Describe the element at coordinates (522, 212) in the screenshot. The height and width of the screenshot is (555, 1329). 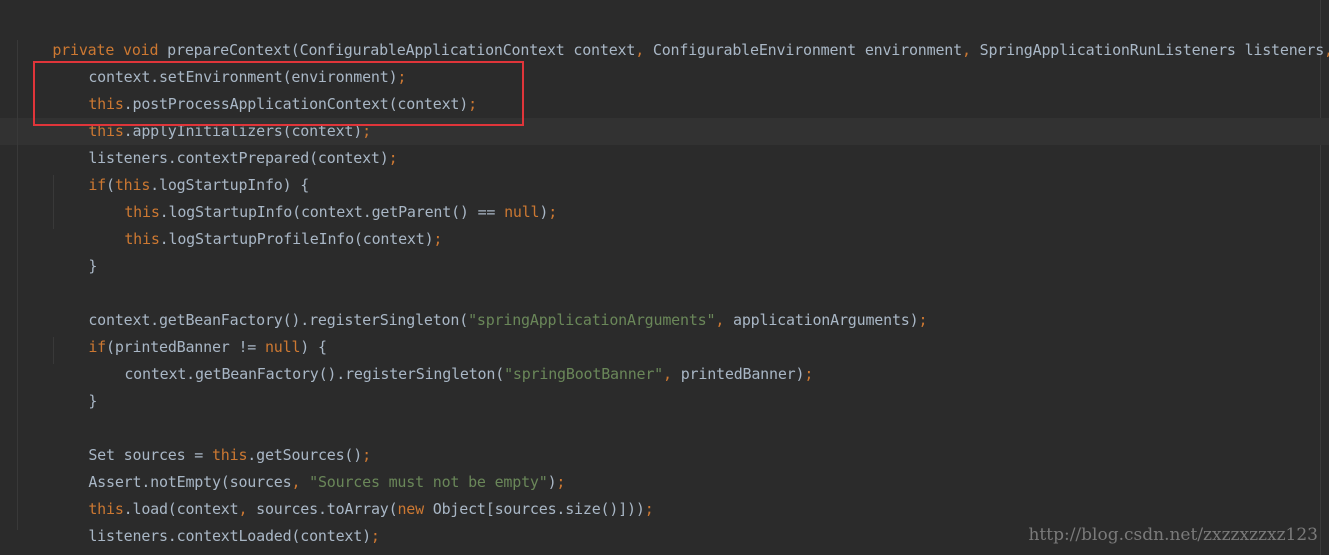
I see `keyword-token: null` at that location.